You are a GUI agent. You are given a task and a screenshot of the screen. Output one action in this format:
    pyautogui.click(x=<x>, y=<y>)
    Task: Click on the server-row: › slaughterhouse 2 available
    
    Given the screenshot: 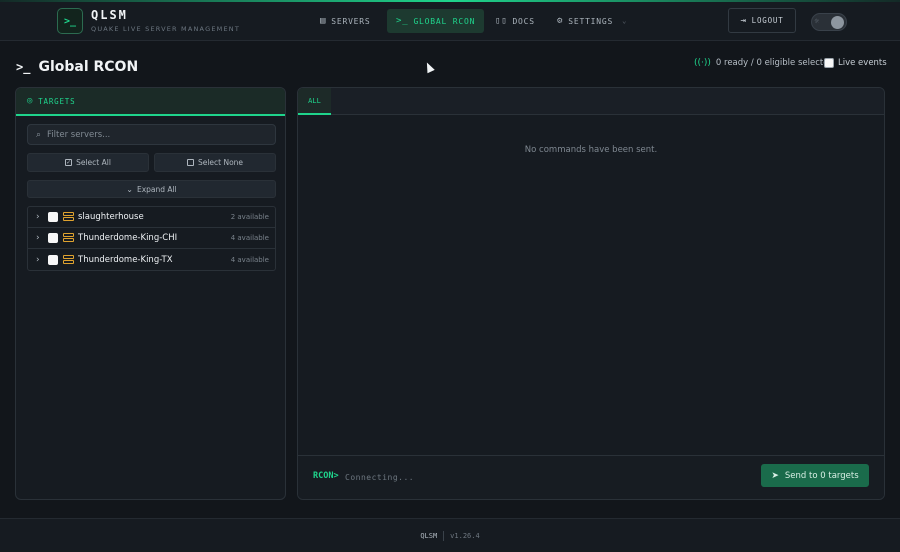 What is the action you would take?
    pyautogui.click(x=151, y=217)
    